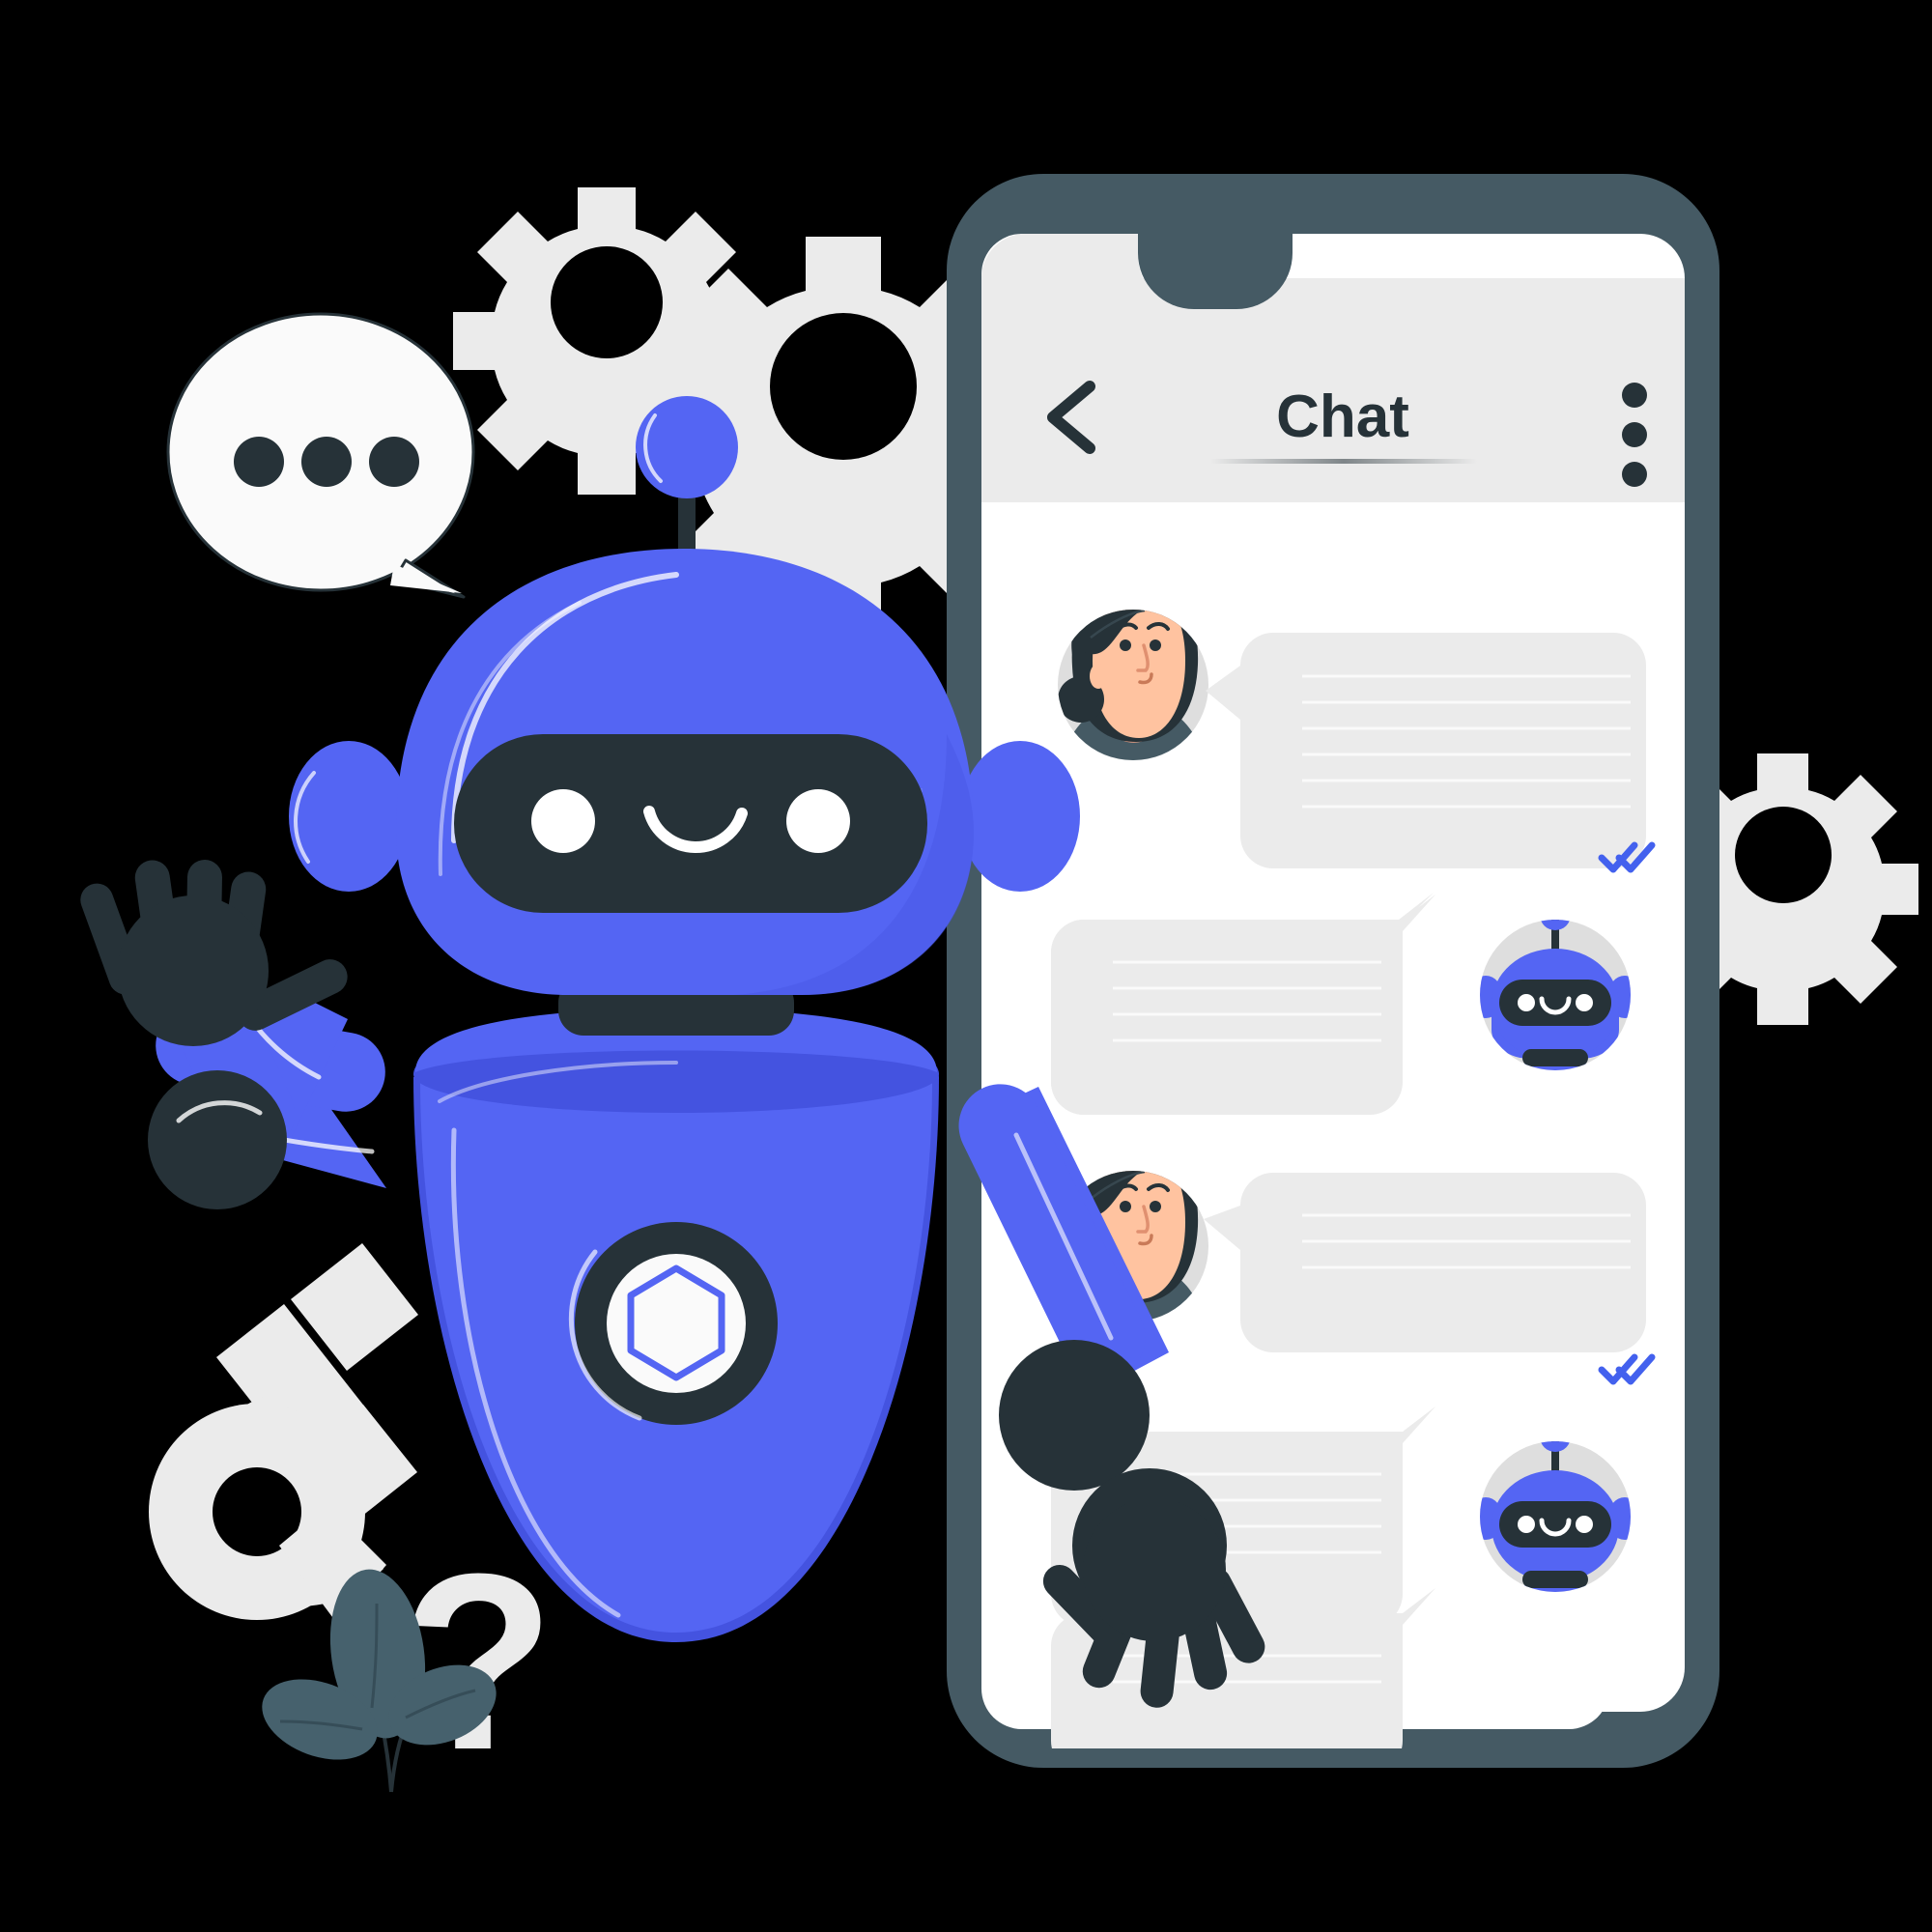 Image resolution: width=1932 pixels, height=1932 pixels. I want to click on typing-speech-bubble, so click(320, 455).